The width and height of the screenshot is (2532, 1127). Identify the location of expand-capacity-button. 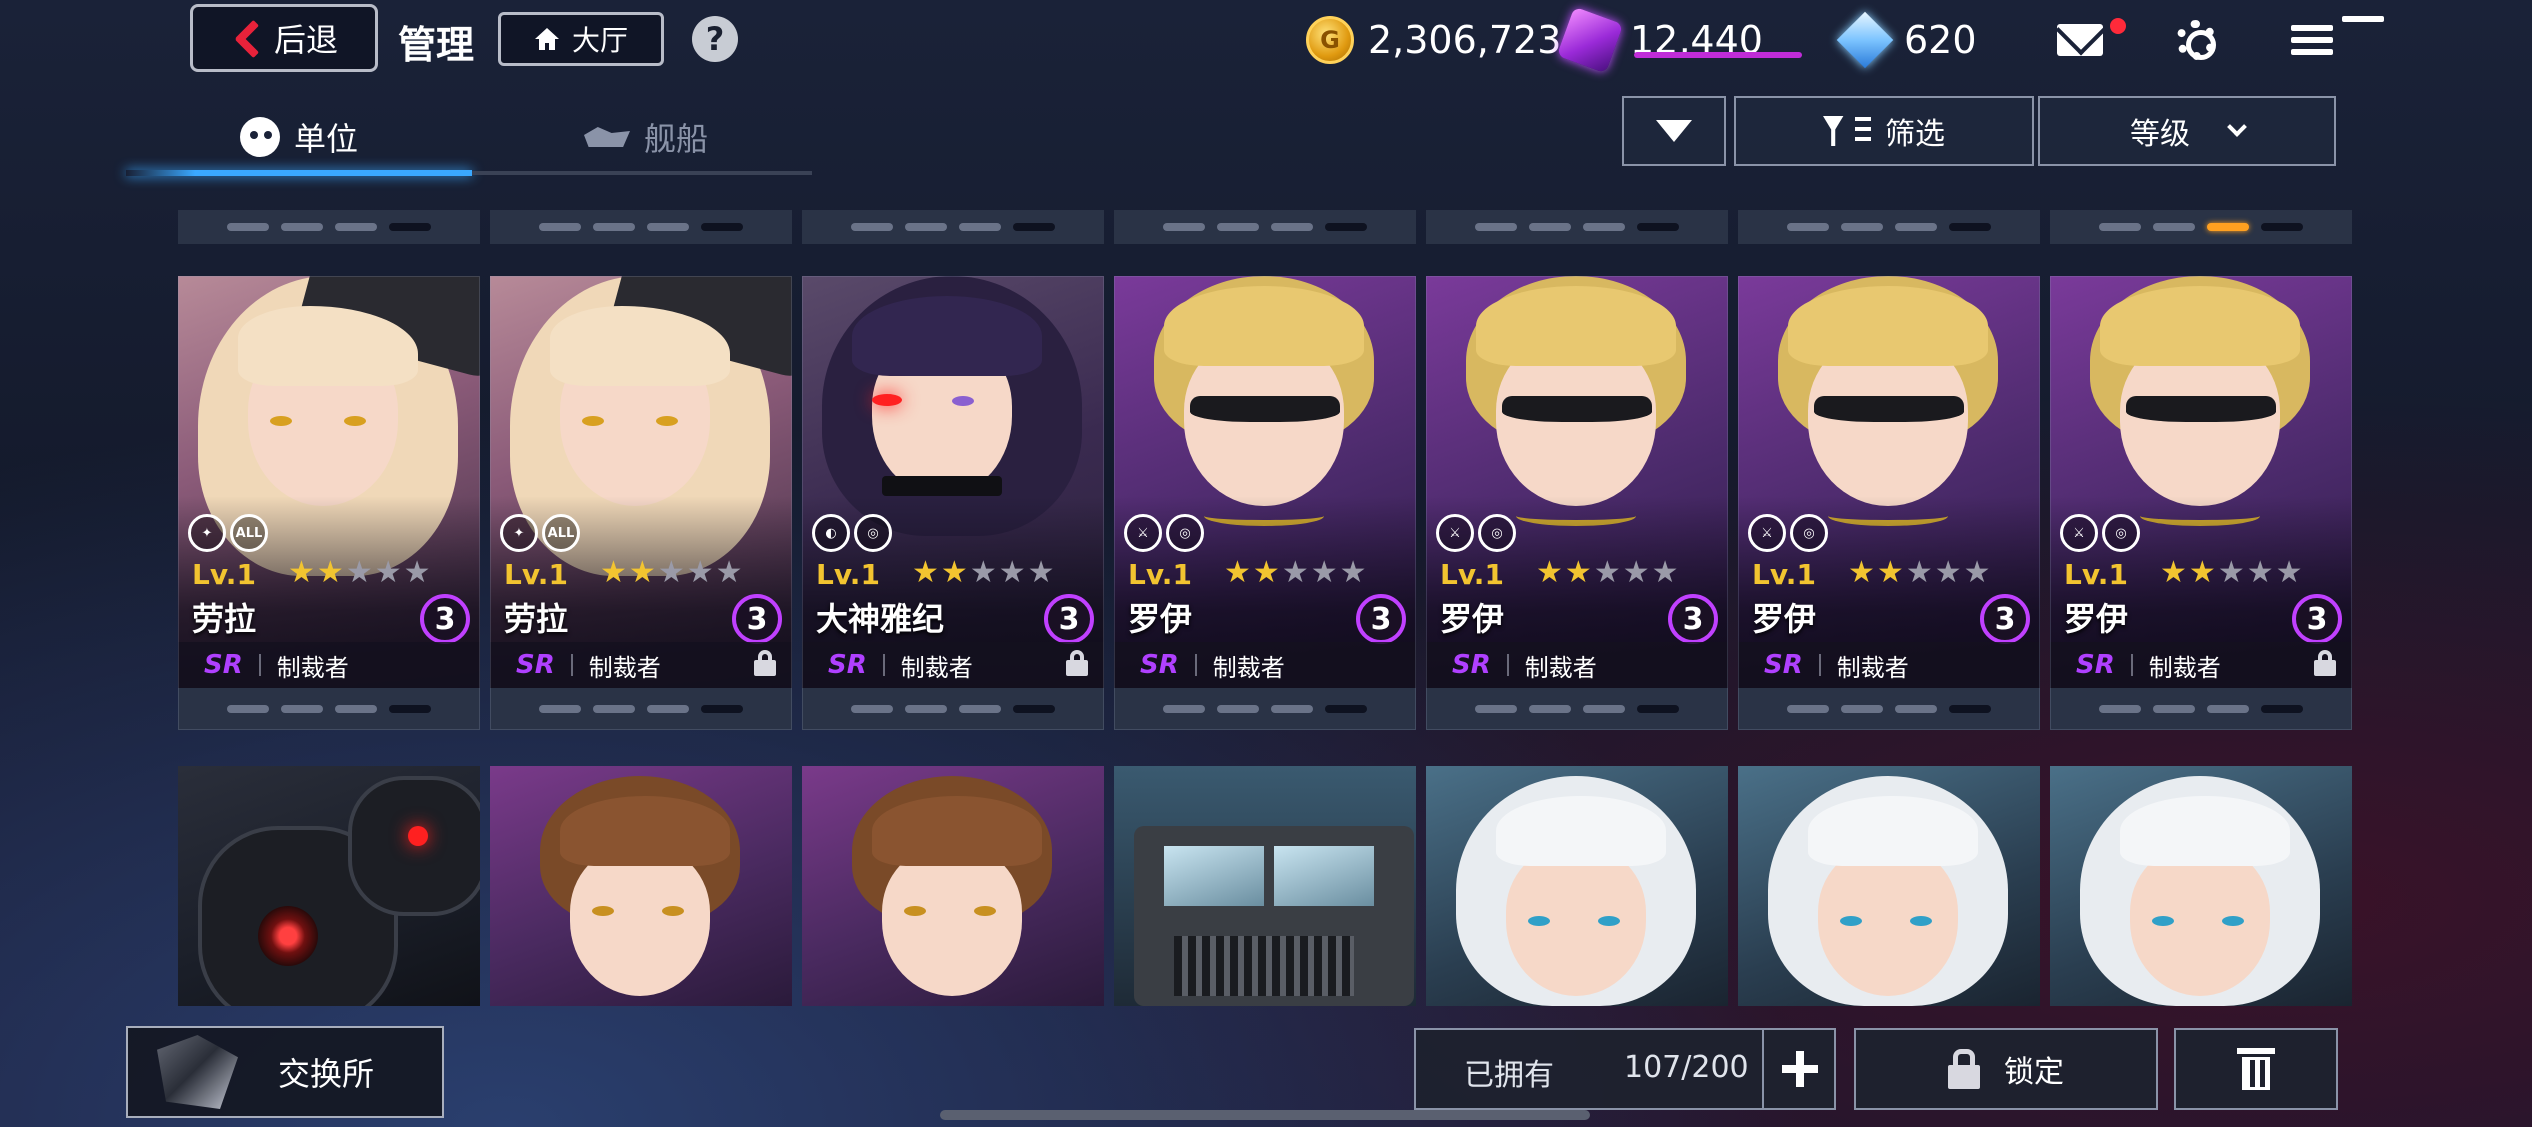
(1799, 1069).